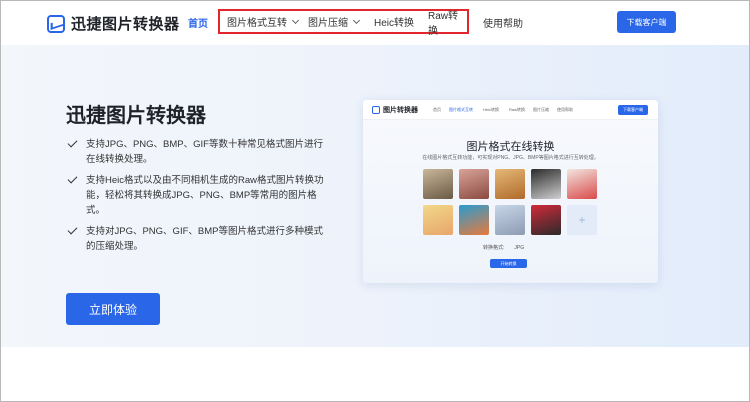 Image resolution: width=750 pixels, height=402 pixels. What do you see at coordinates (510, 158) in the screenshot?
I see `preview-subtitle: 在线图片格式互转功能，可实现对PNG、JPG、BMP等图片格式进行互转处理。` at bounding box center [510, 158].